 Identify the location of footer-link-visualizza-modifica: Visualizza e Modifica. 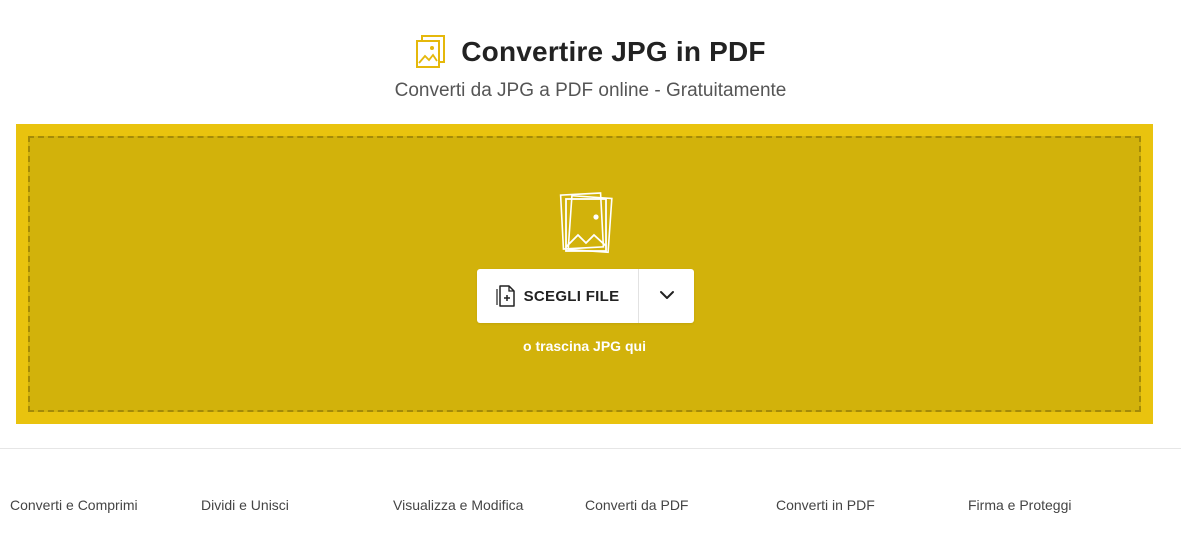
(458, 505).